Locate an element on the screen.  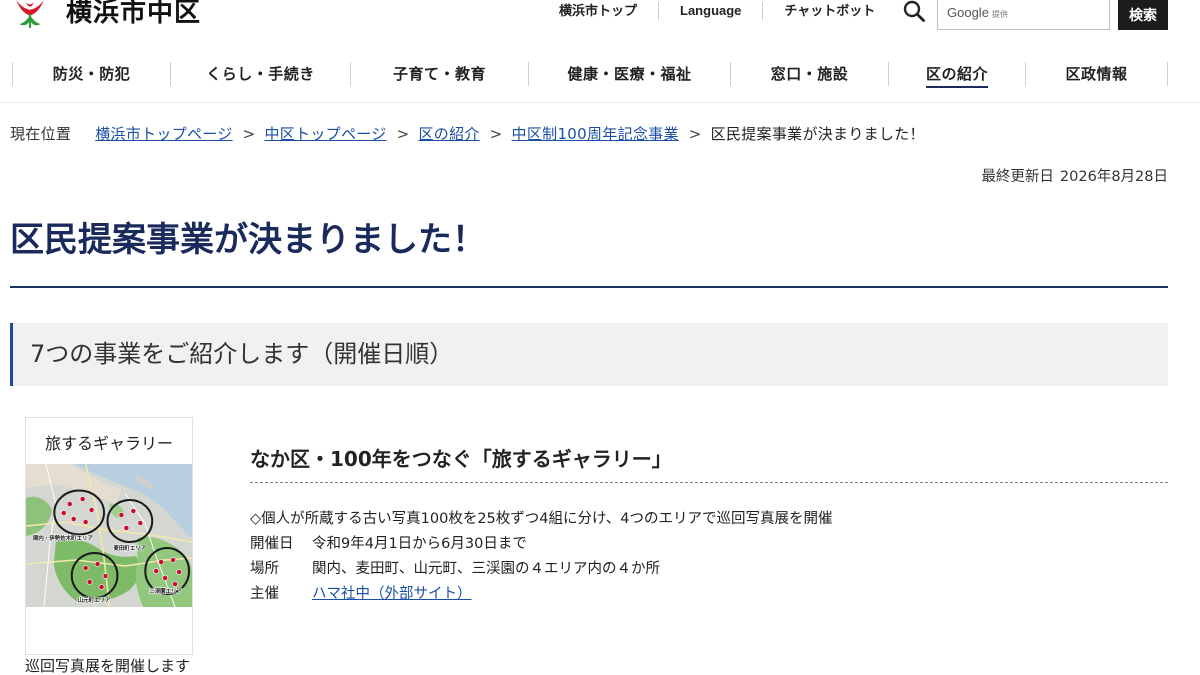
logo-graphic is located at coordinates (30, 14).